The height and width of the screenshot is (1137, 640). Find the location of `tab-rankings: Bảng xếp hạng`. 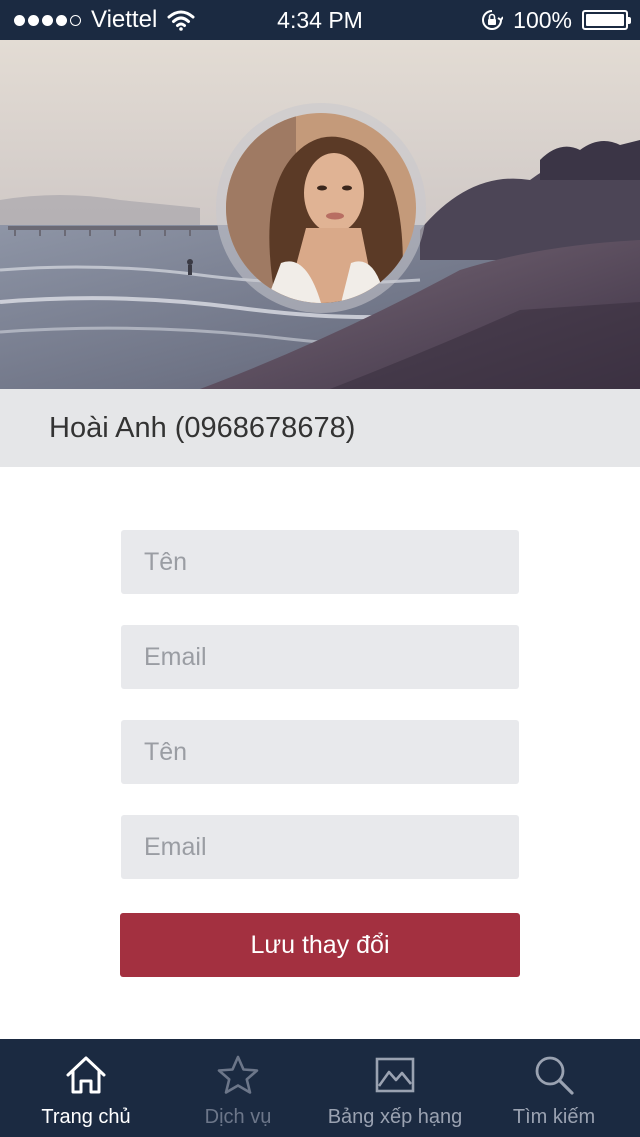

tab-rankings: Bảng xếp hạng is located at coordinates (395, 1088).